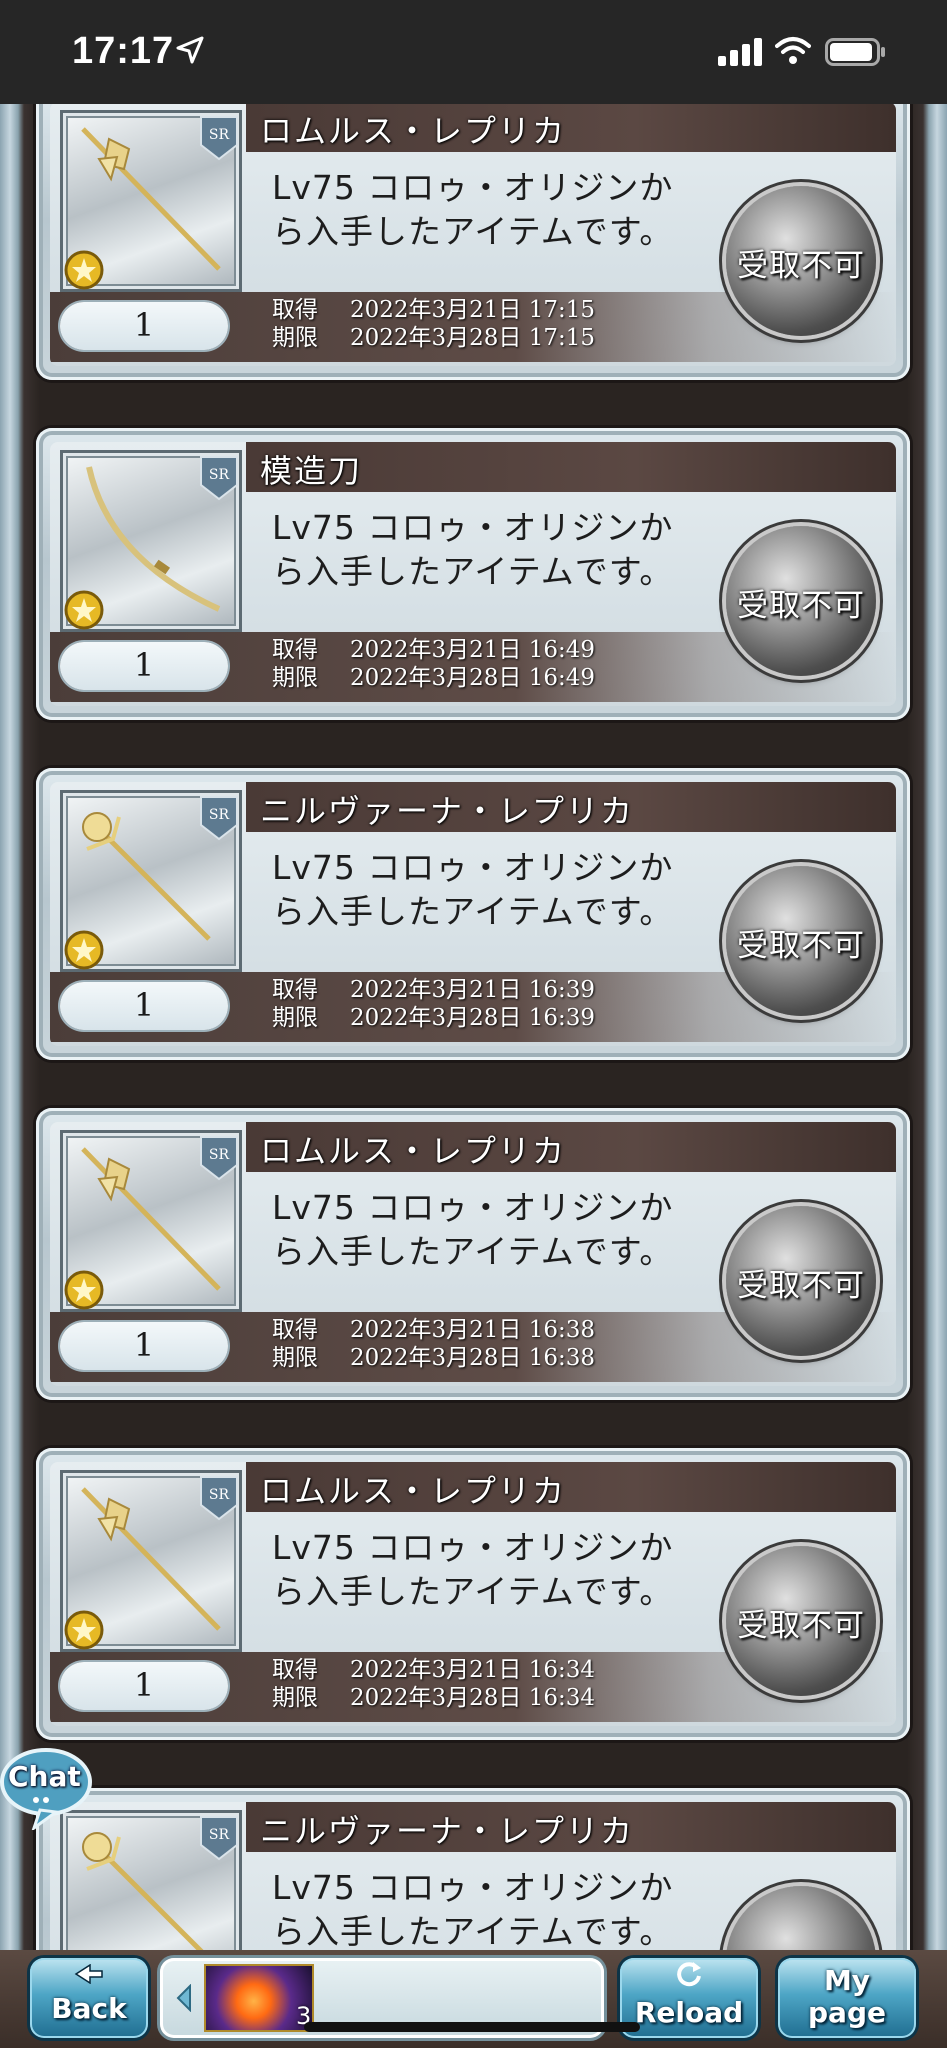 This screenshot has width=947, height=2048. I want to click on claim-button, so click(801, 1918).